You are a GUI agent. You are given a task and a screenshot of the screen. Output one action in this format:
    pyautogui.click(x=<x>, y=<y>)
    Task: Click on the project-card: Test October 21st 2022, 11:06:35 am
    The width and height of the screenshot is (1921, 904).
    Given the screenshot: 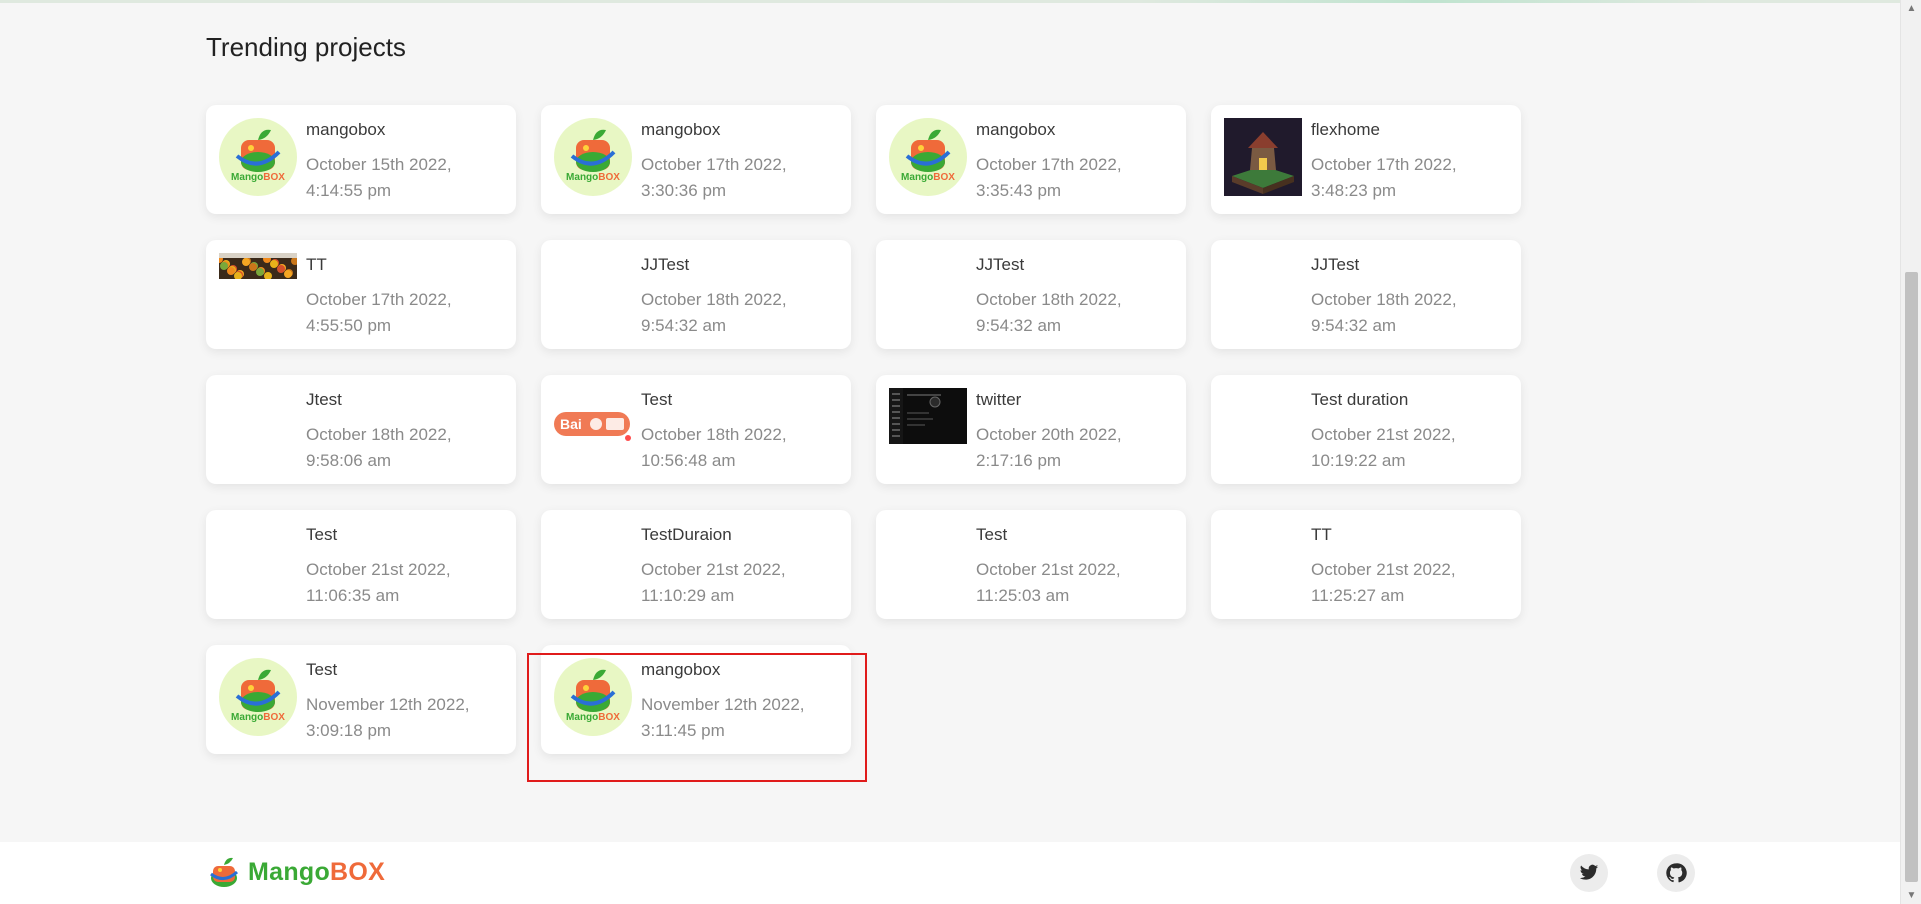 What is the action you would take?
    pyautogui.click(x=361, y=564)
    